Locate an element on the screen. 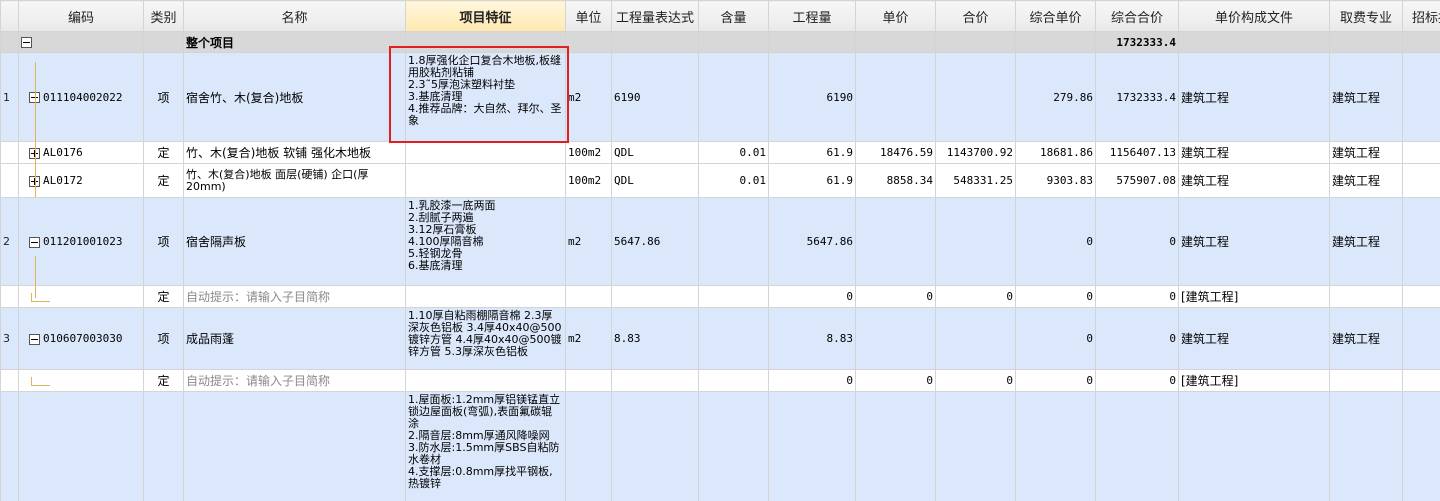 This screenshot has height=501, width=1440. col-header-name: 名称 is located at coordinates (294, 16).